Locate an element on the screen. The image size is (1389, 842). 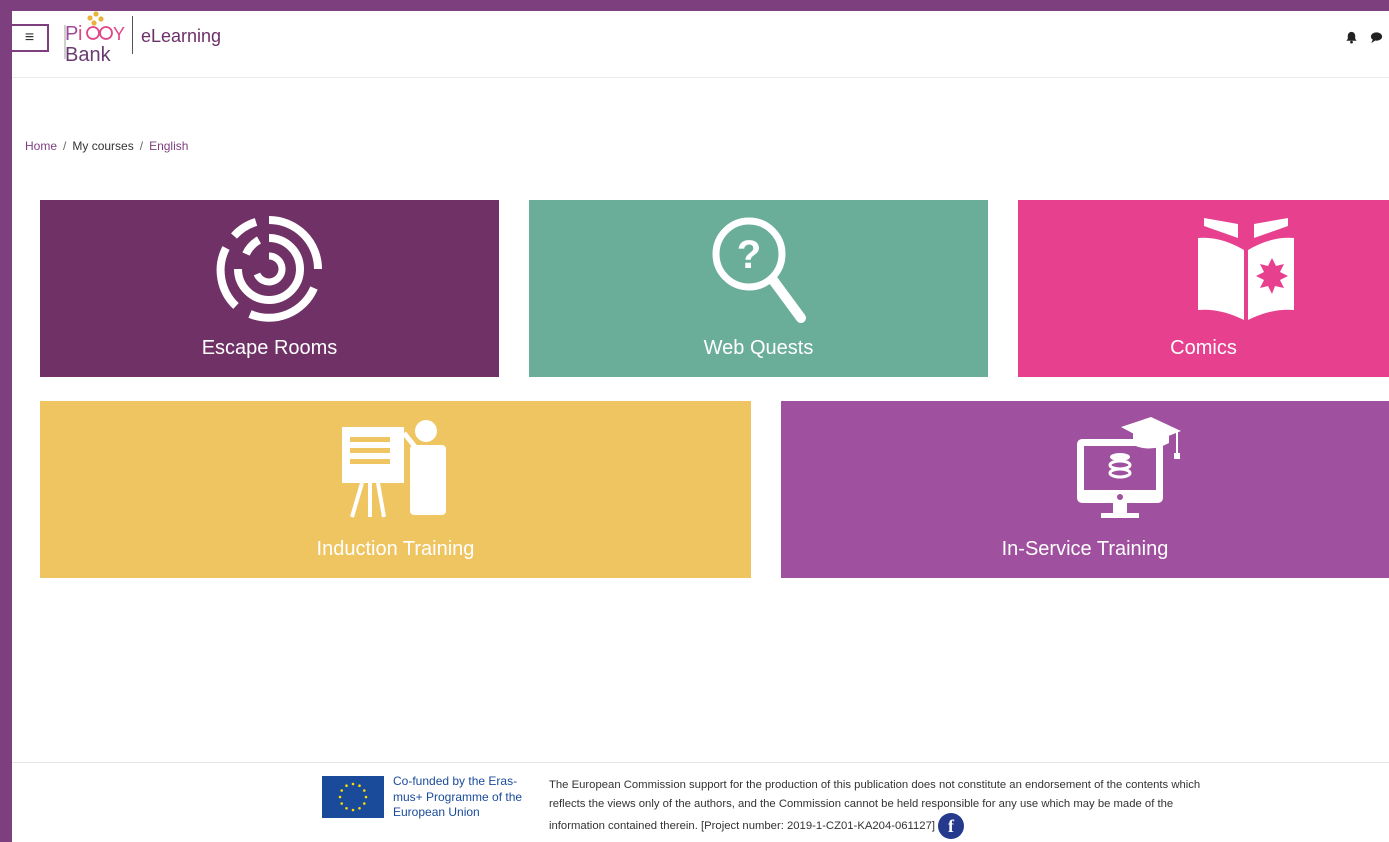
eu-flag-icon is located at coordinates (353, 797).